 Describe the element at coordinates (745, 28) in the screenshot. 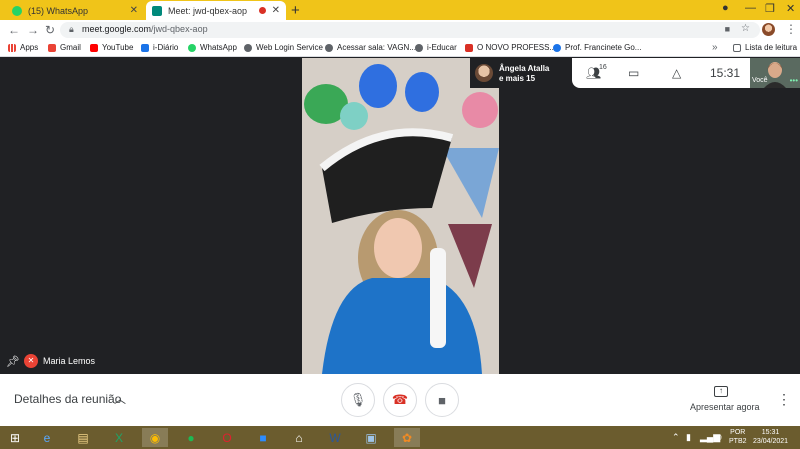

I see `bookmark-star-icon: ☆` at that location.